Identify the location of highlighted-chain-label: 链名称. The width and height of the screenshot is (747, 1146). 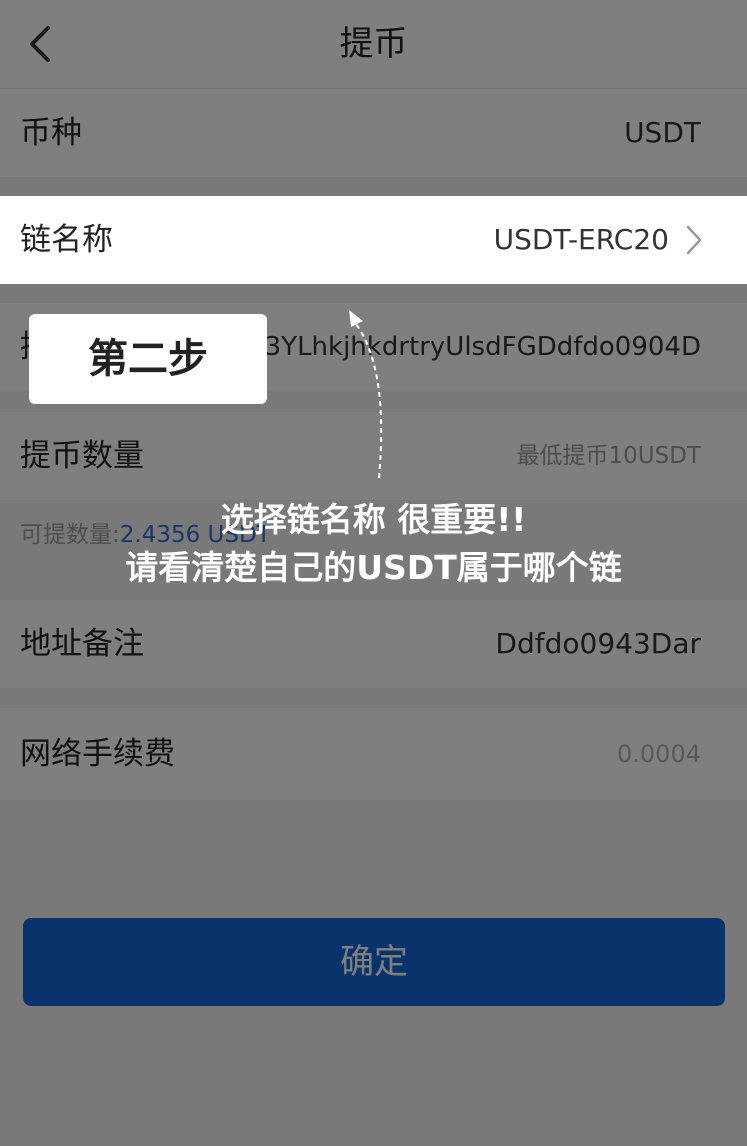
(66, 240).